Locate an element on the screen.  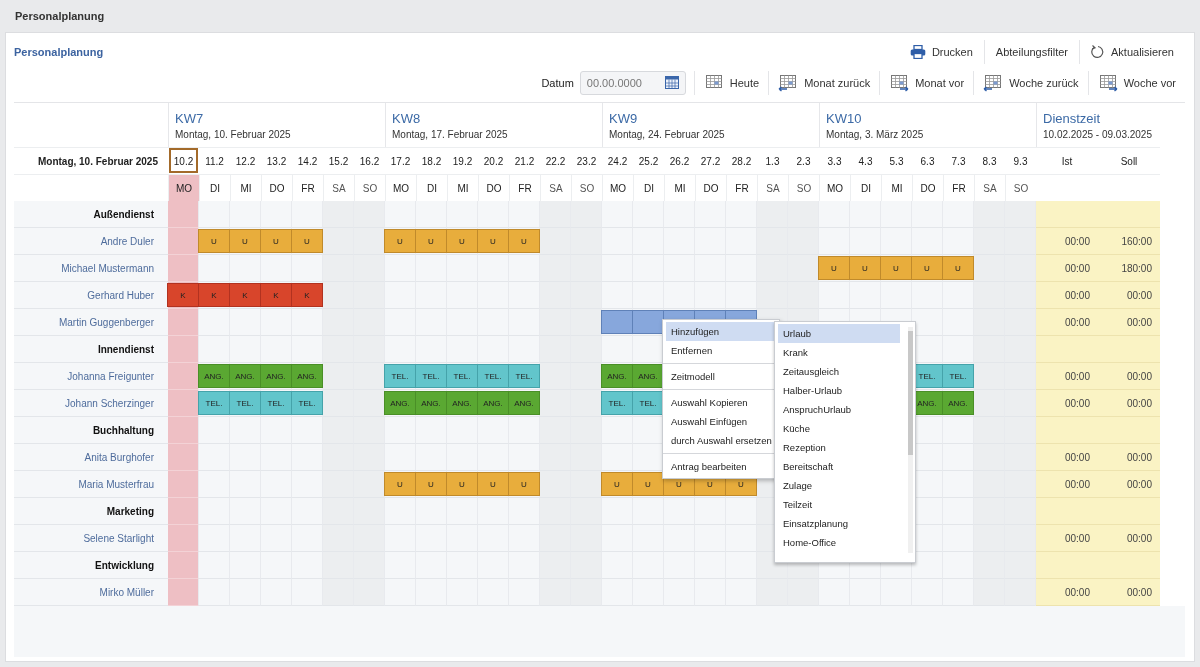
week-title: KW8 is located at coordinates (407, 118).